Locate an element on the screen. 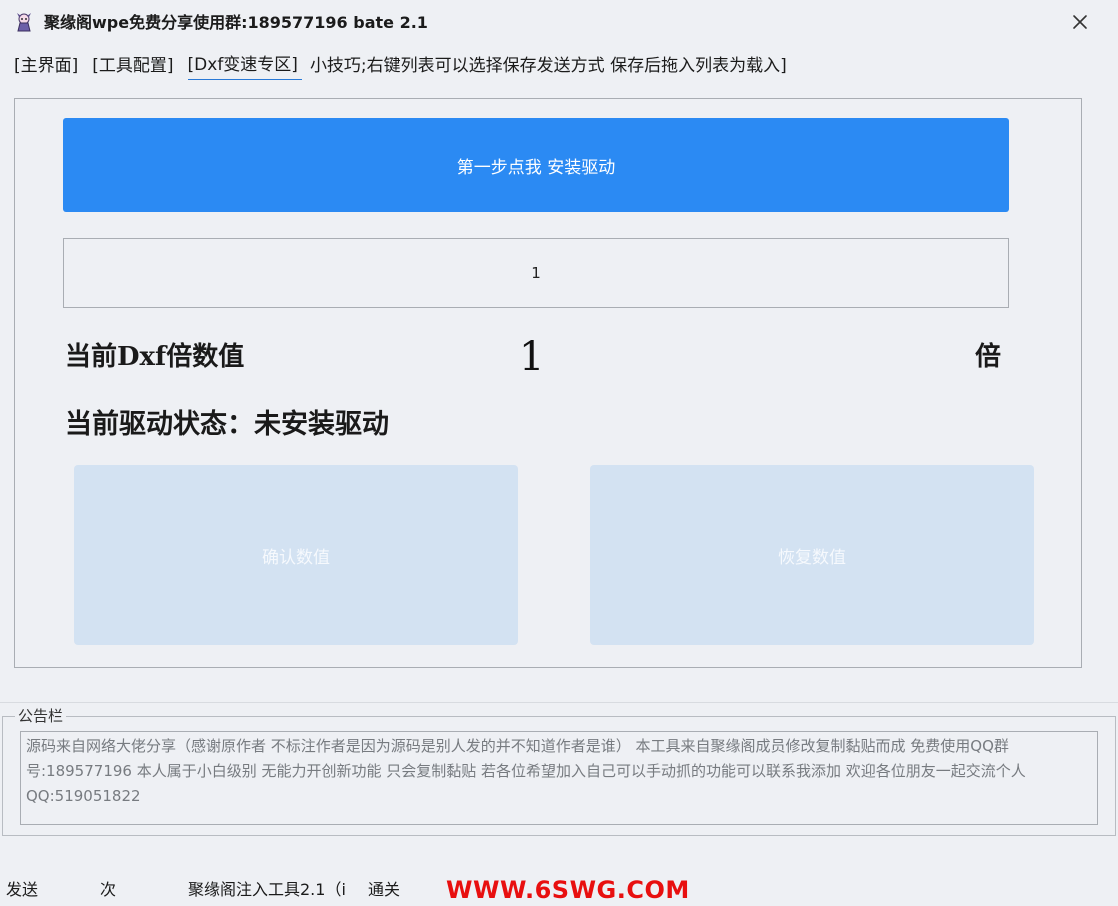 This screenshot has height=906, width=1118. window-title: 聚缘阁wpe免费分享使用群:189577196 bate 2.1 is located at coordinates (236, 22).